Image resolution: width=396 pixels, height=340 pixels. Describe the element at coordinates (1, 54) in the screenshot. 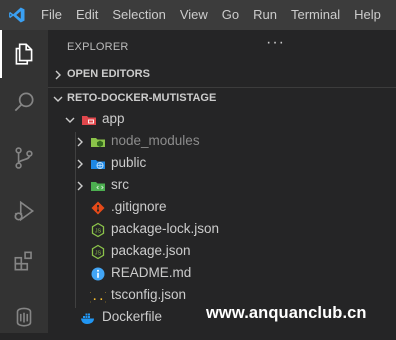

I see `active-indicator` at that location.